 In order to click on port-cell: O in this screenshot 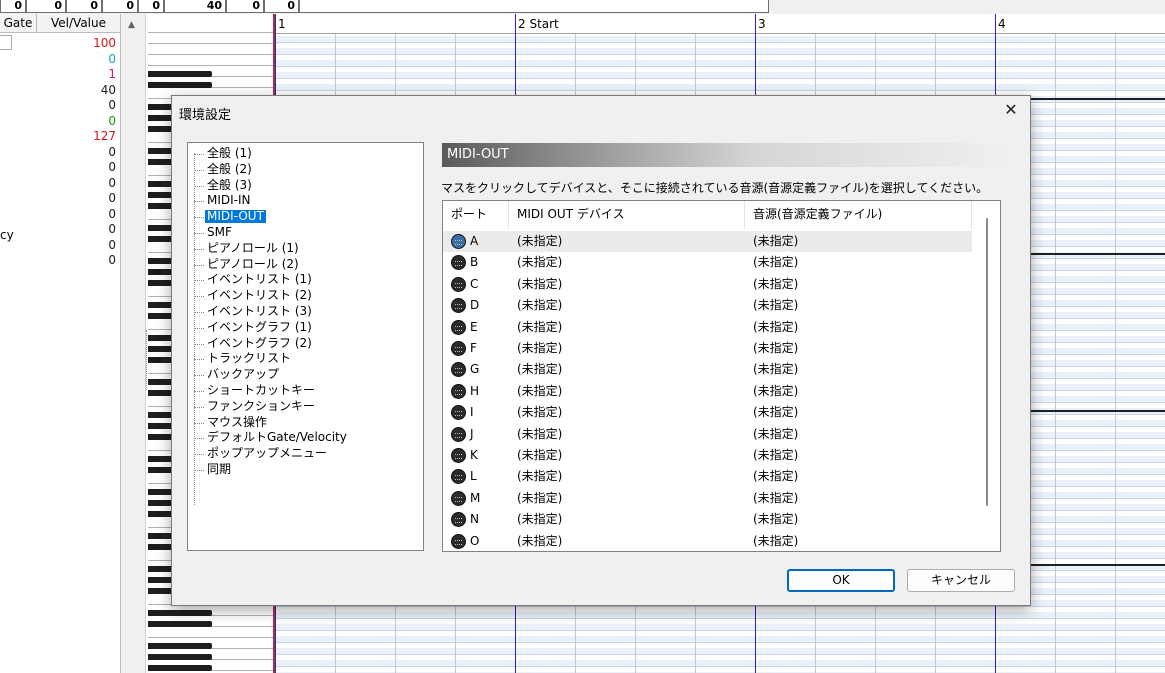, I will do `click(474, 541)`.